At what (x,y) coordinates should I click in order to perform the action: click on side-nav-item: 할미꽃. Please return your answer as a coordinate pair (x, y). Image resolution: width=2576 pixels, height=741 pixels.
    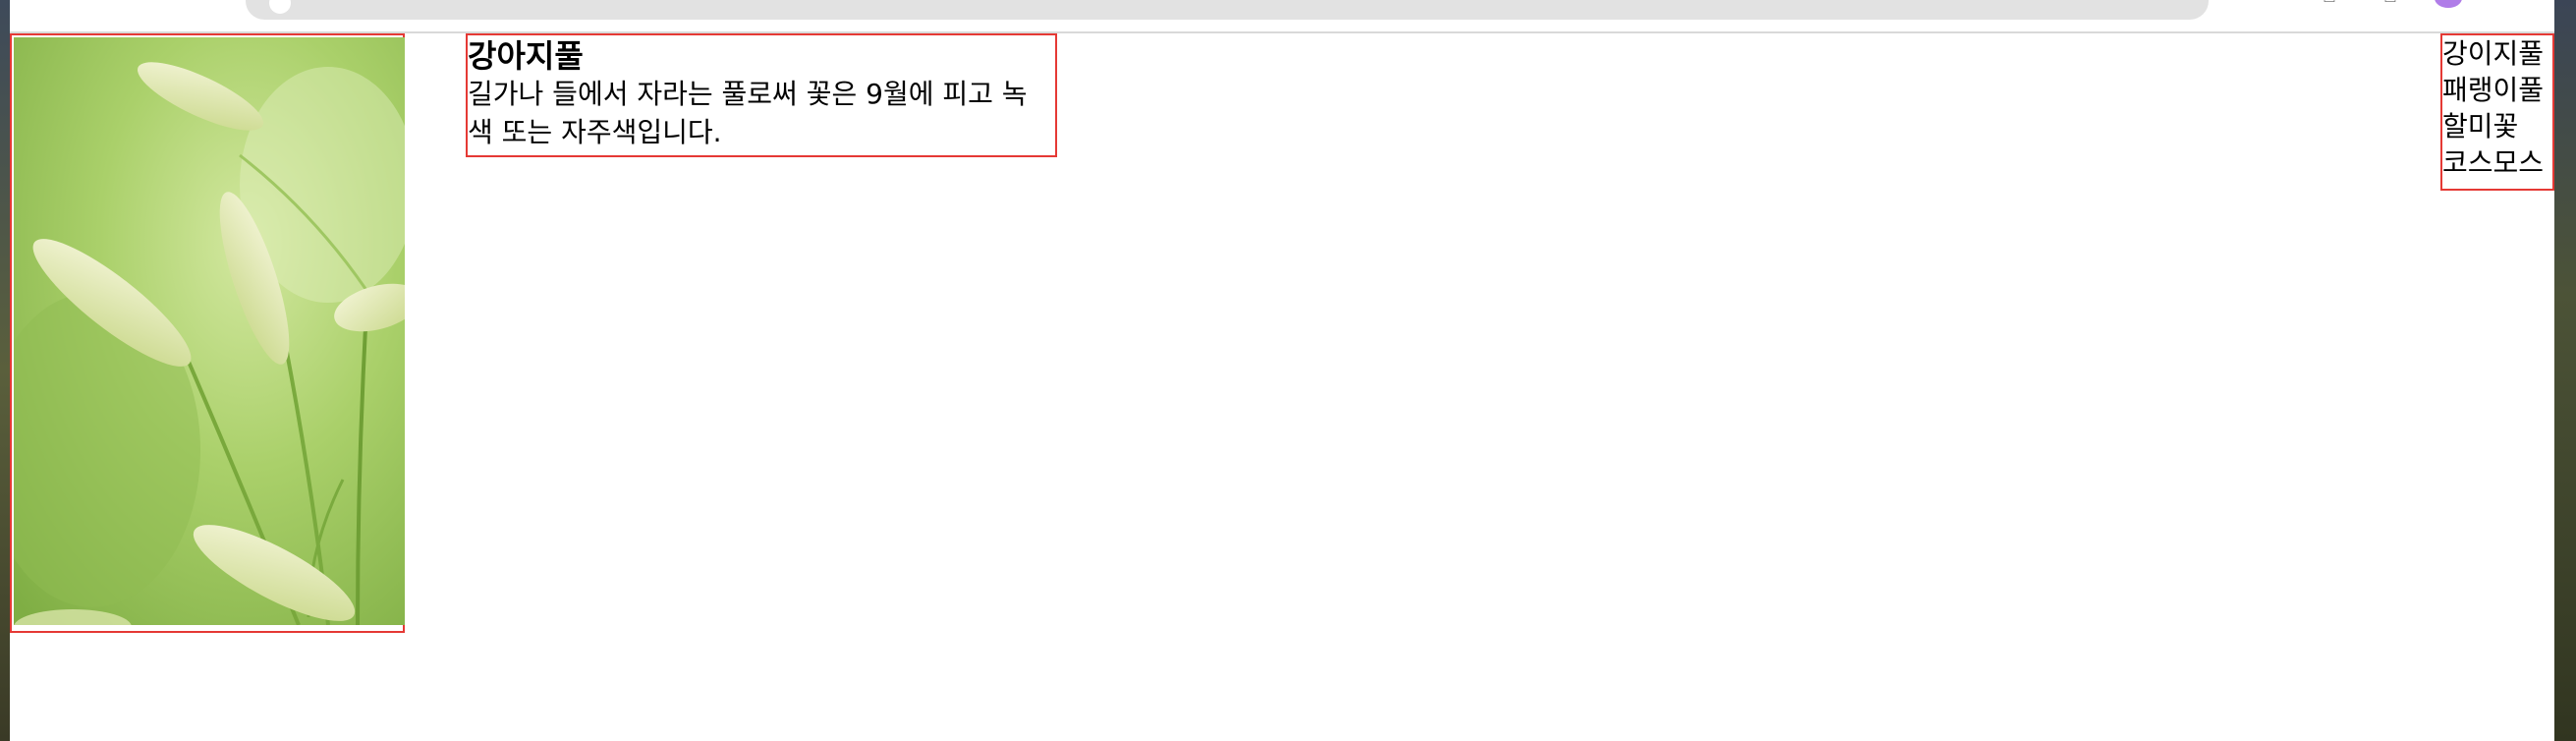
    Looking at the image, I should click on (2497, 126).